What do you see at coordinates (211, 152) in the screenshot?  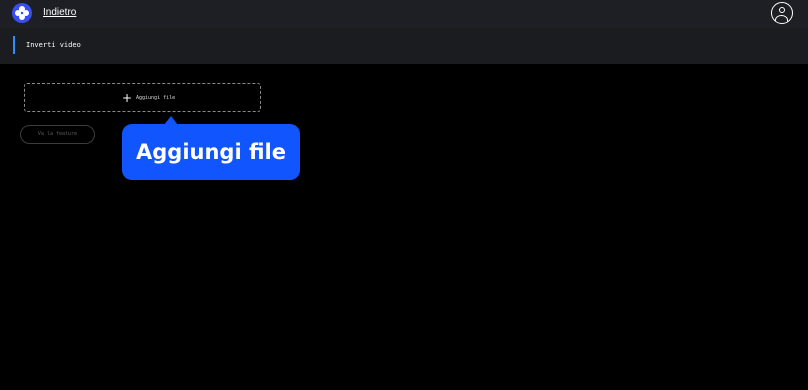 I see `tooltip-callout: Aggiungi file` at bounding box center [211, 152].